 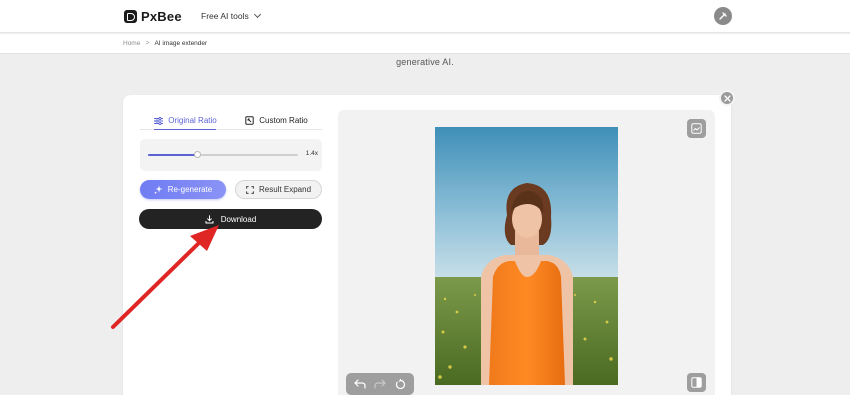 I want to click on annotation-arrow, so click(x=165, y=277).